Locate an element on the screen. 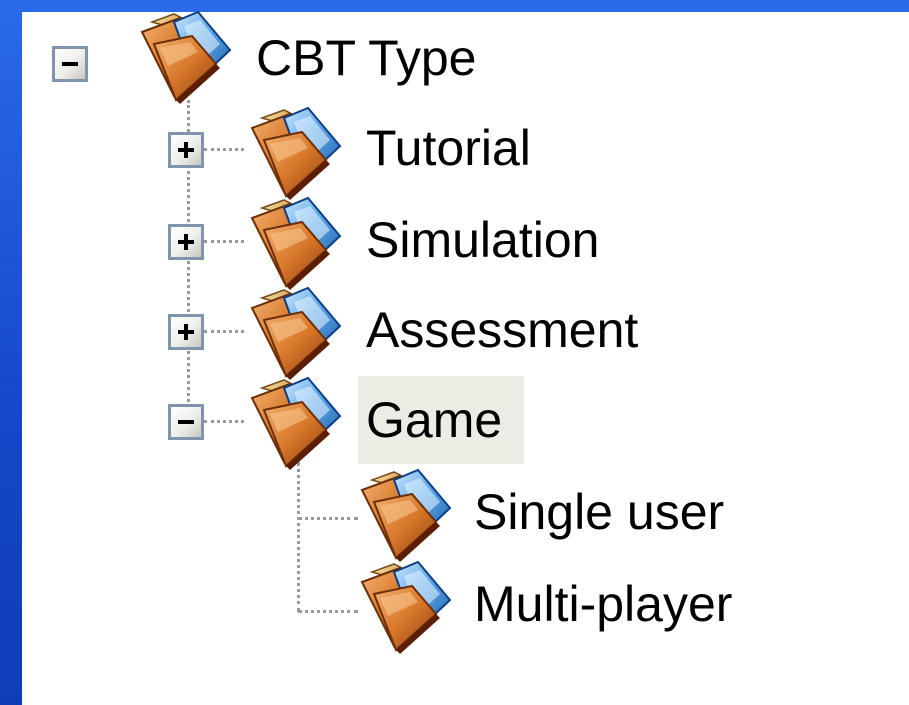  tree-node-label: Assessment is located at coordinates (502, 330).